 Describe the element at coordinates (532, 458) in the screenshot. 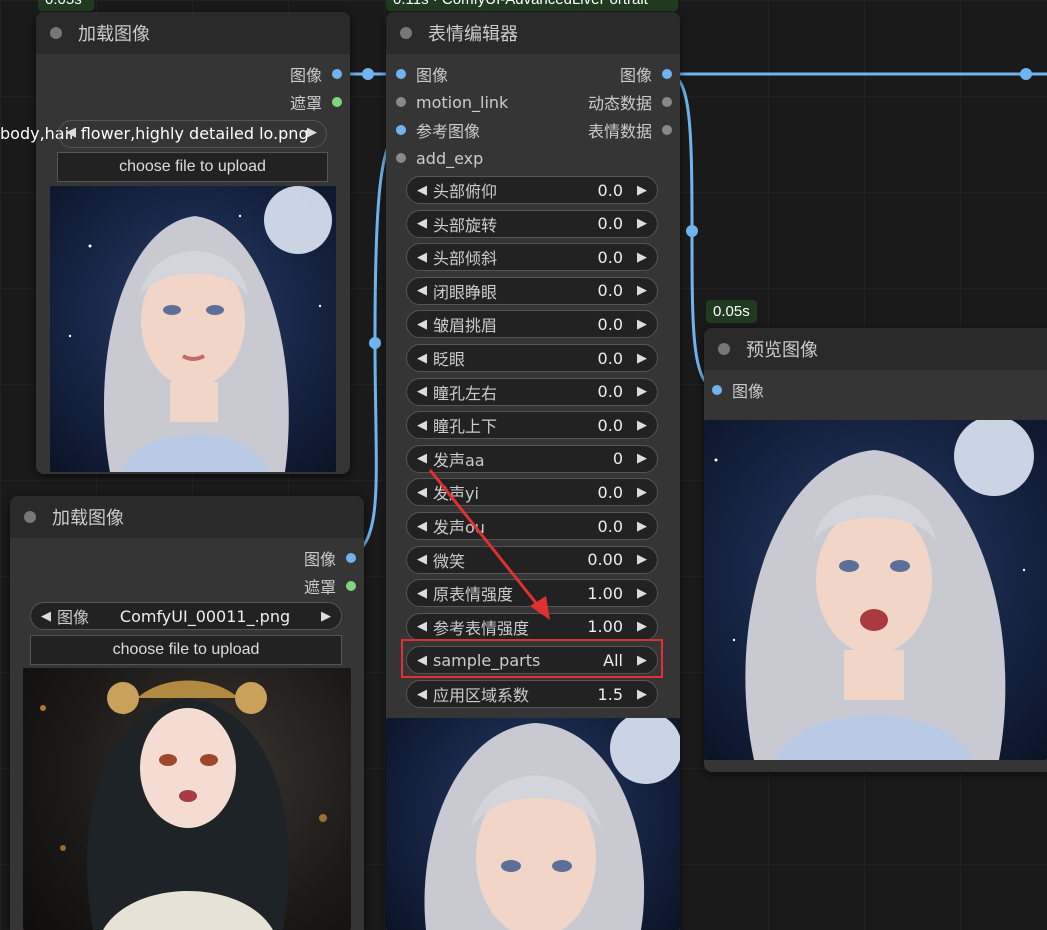

I see `widget--aa: ◀ 发声aa 0 ▶` at that location.